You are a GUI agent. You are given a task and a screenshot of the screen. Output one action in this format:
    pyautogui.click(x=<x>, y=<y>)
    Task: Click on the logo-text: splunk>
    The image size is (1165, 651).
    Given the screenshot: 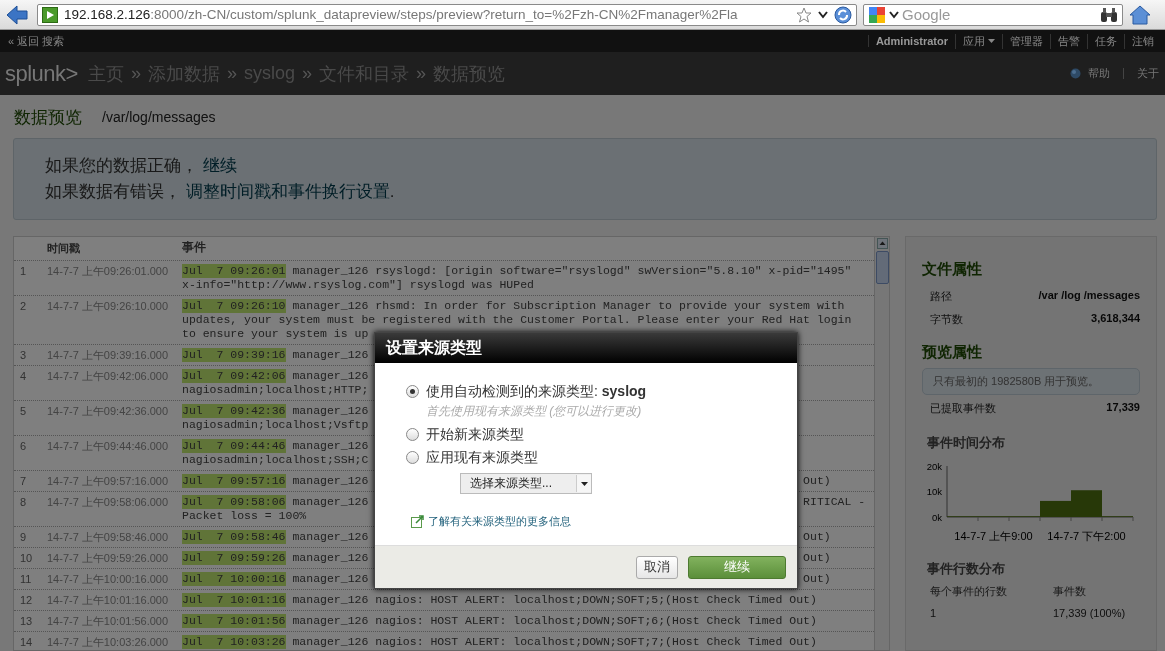 What is the action you would take?
    pyautogui.click(x=41, y=73)
    